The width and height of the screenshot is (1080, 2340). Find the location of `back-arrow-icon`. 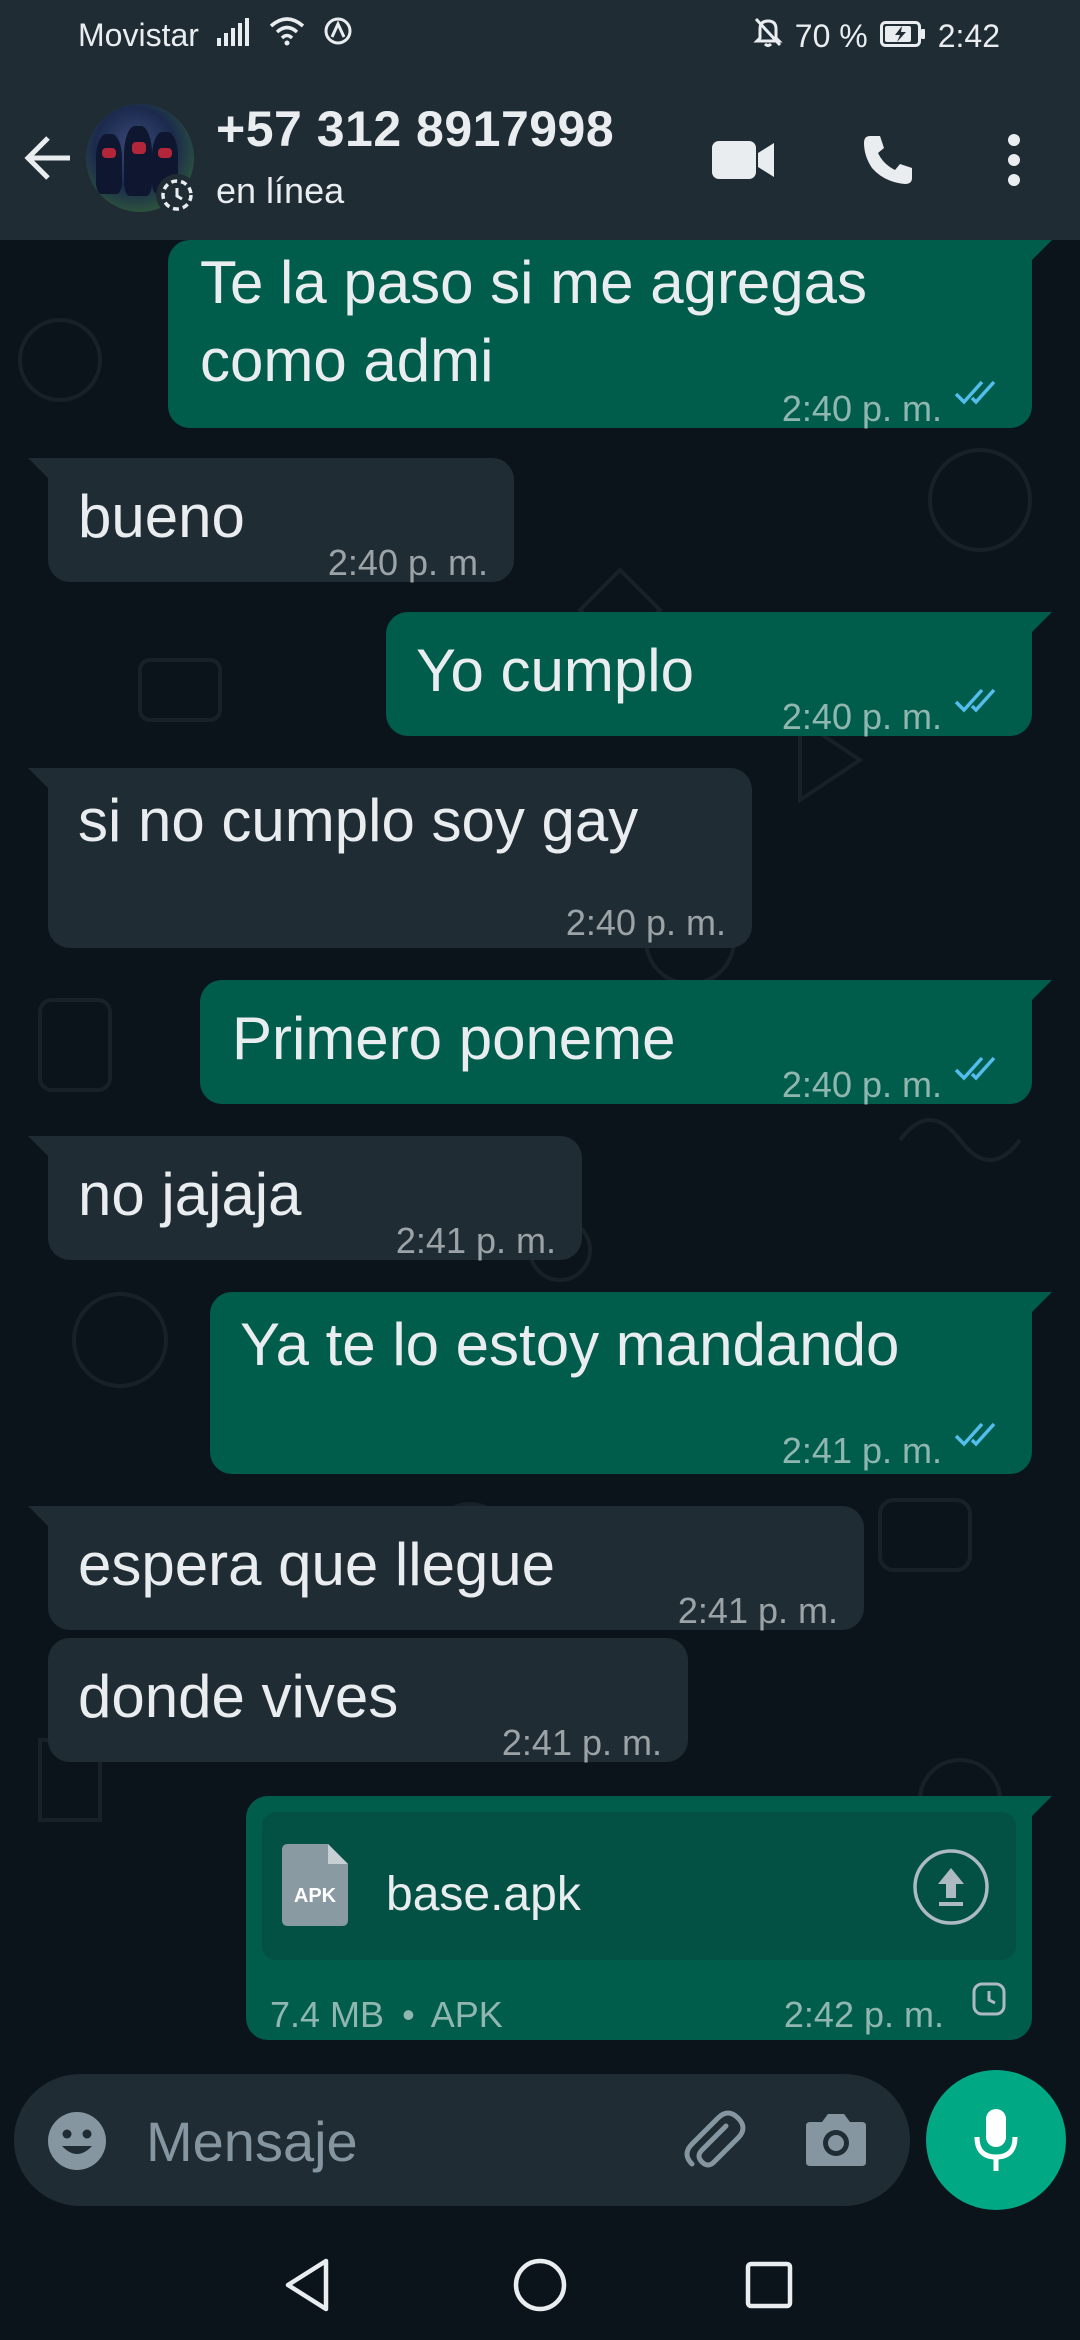

back-arrow-icon is located at coordinates (48, 158).